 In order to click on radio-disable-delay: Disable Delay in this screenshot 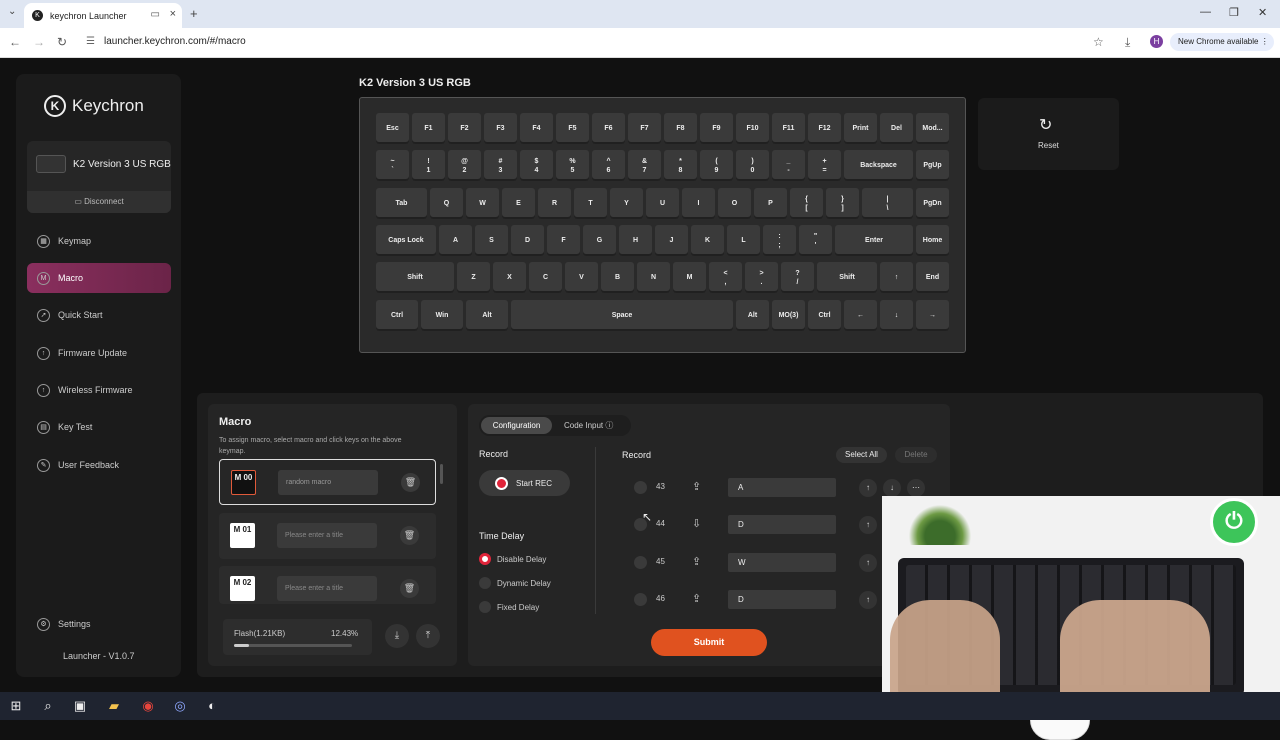, I will do `click(512, 559)`.